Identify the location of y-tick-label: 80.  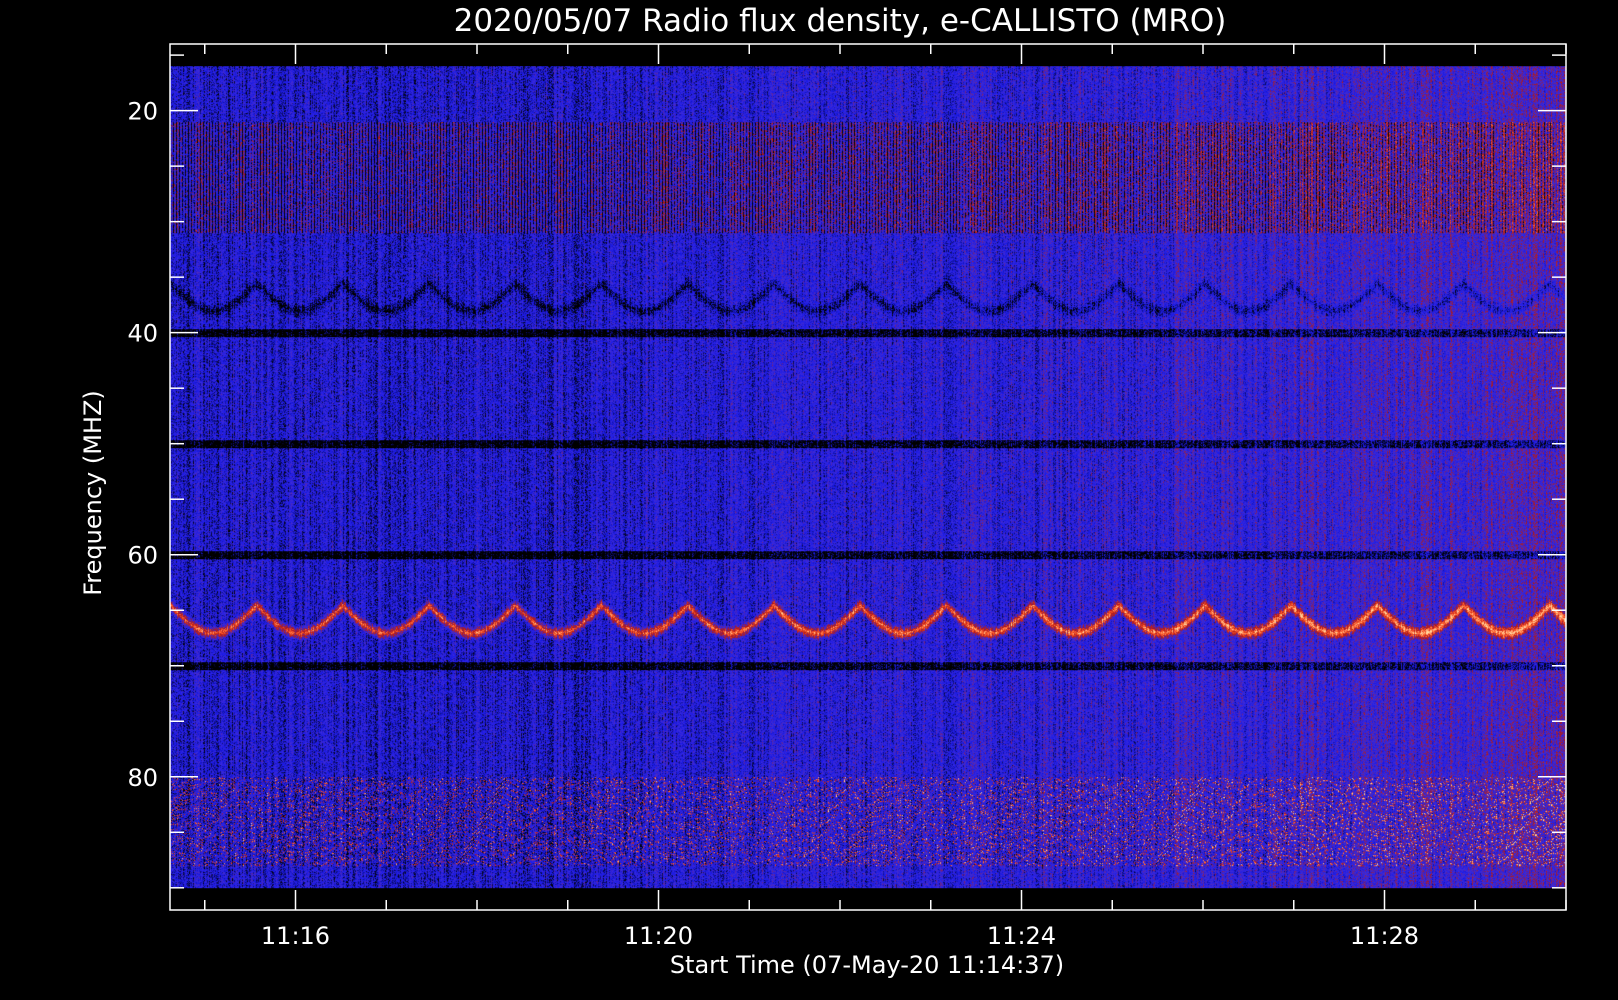
(142, 778).